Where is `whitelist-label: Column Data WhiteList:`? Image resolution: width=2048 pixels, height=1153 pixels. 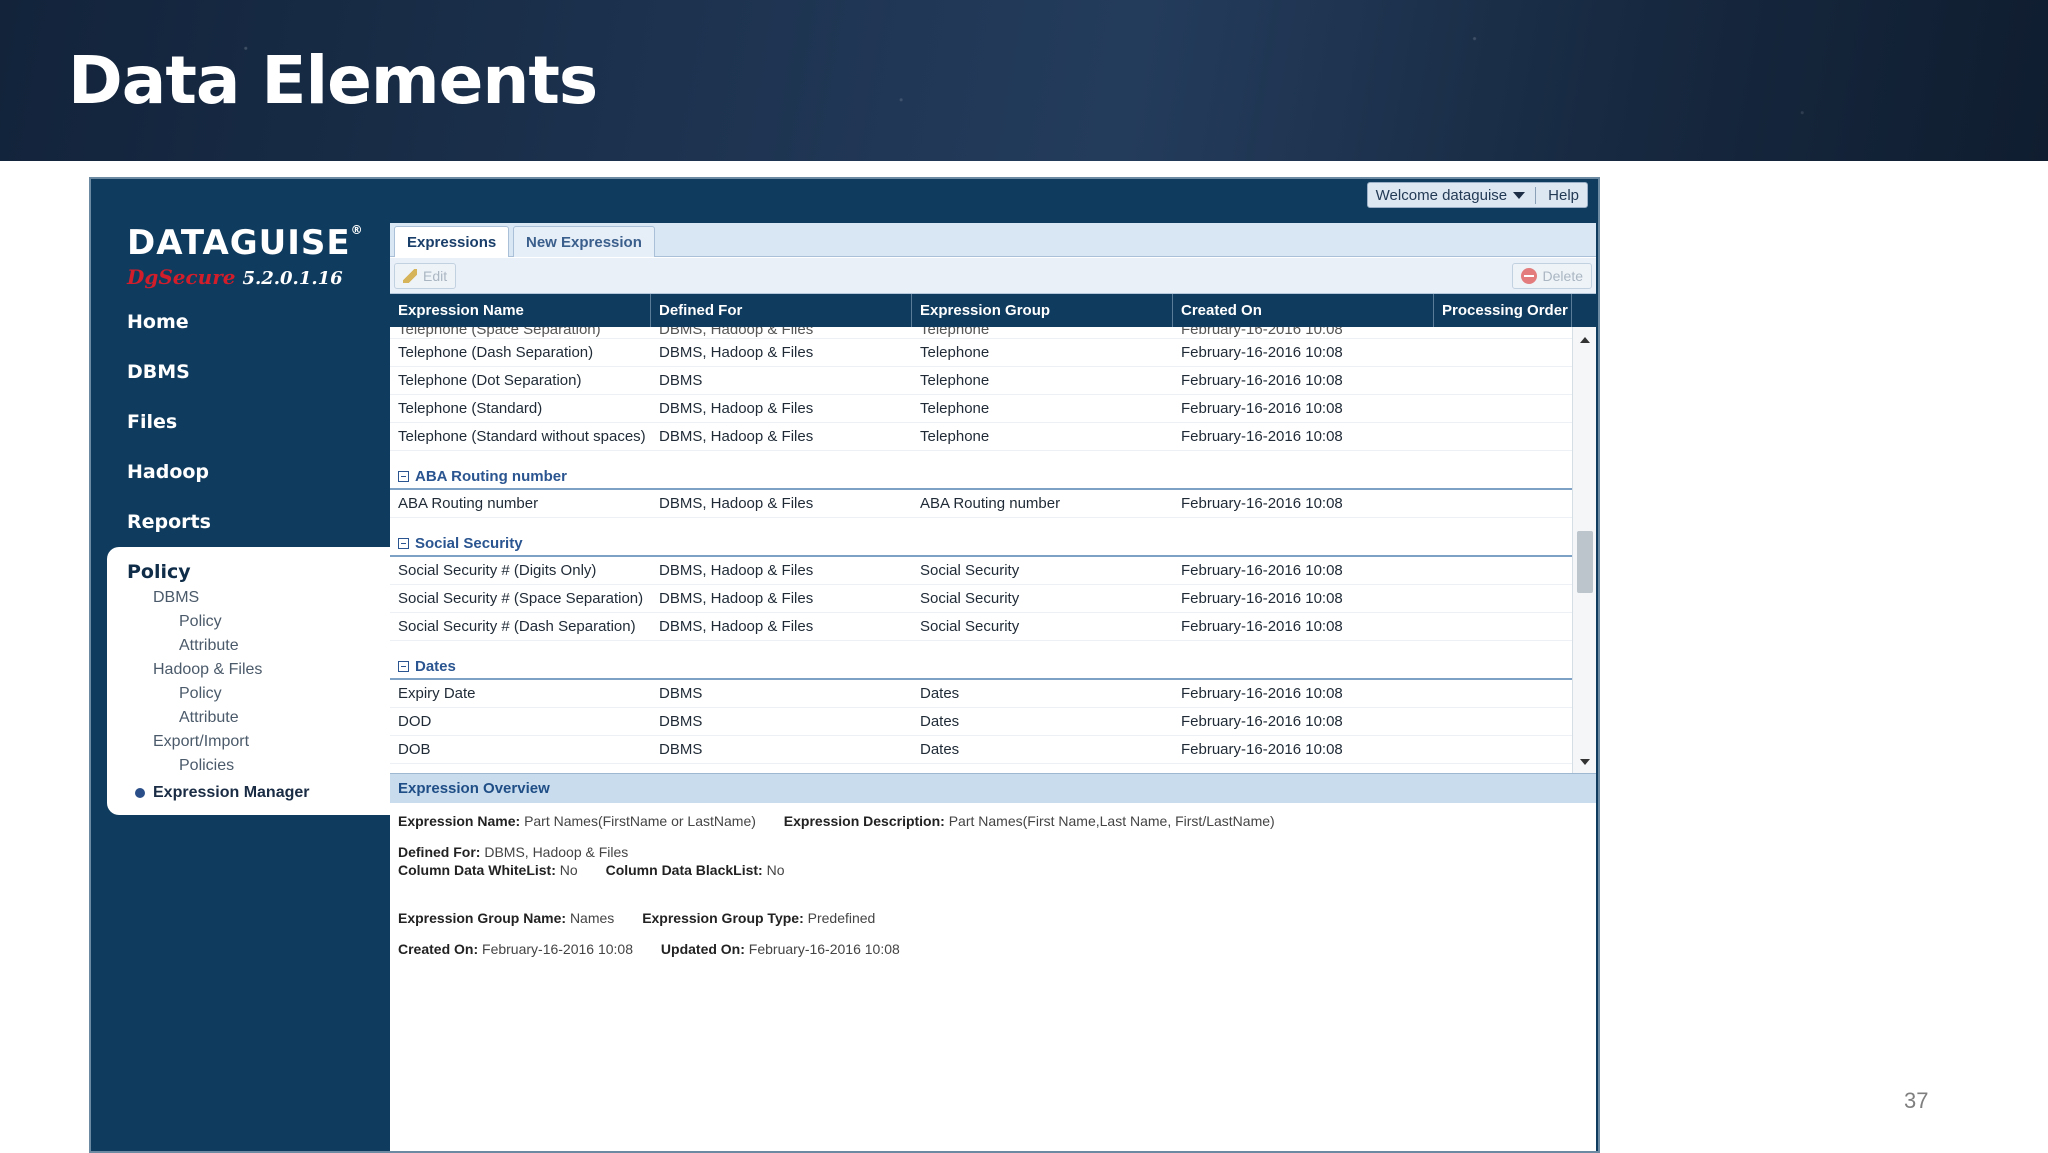 whitelist-label: Column Data WhiteList: is located at coordinates (477, 870).